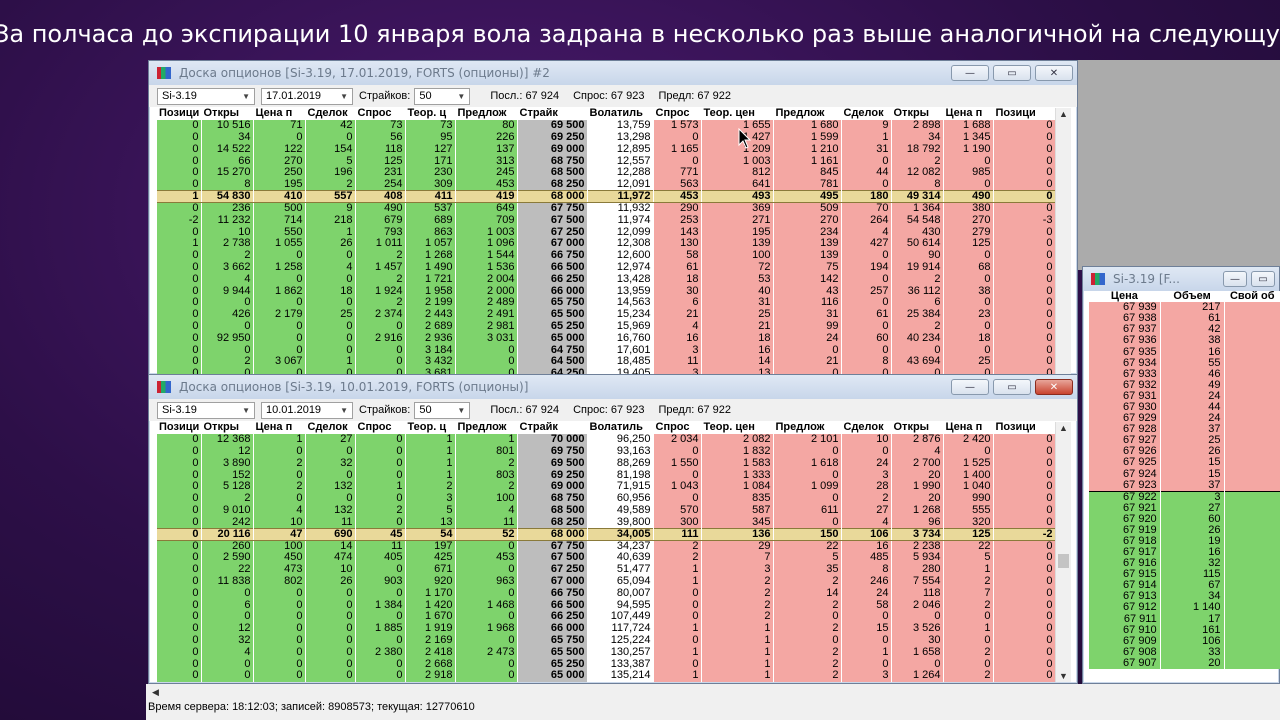 This screenshot has height=720, width=1280. What do you see at coordinates (1184, 586) in the screenshot?
I see `bid-row: 67 914 67` at bounding box center [1184, 586].